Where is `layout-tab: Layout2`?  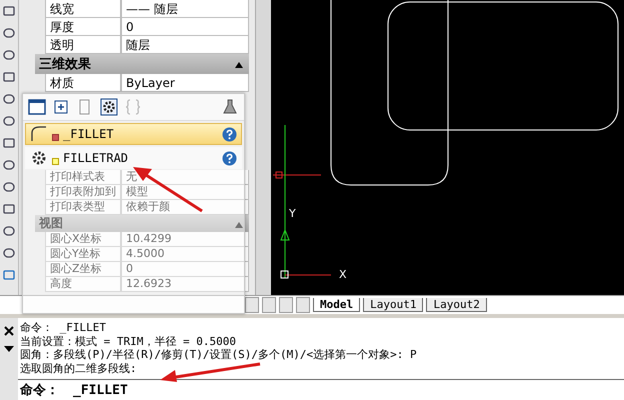 layout-tab: Layout2 is located at coordinates (456, 305).